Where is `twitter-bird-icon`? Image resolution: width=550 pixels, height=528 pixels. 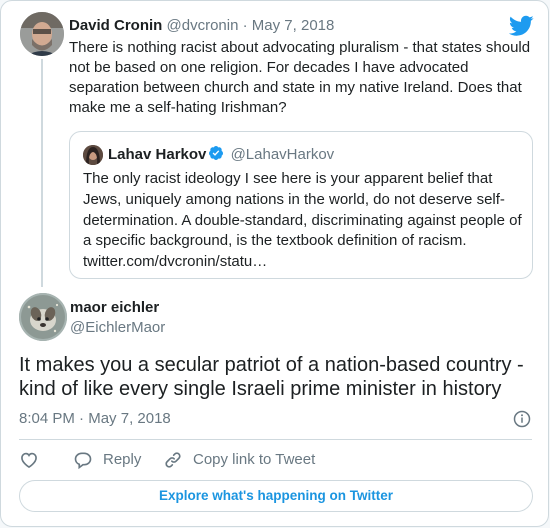 twitter-bird-icon is located at coordinates (521, 26).